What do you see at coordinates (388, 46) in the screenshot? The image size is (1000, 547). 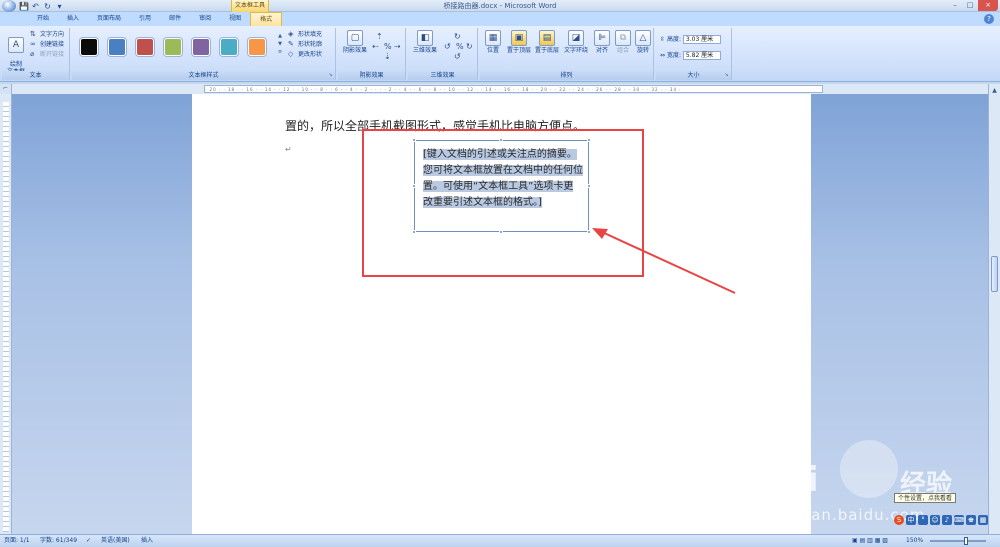 I see `shadow-toggle-icon: %` at bounding box center [388, 46].